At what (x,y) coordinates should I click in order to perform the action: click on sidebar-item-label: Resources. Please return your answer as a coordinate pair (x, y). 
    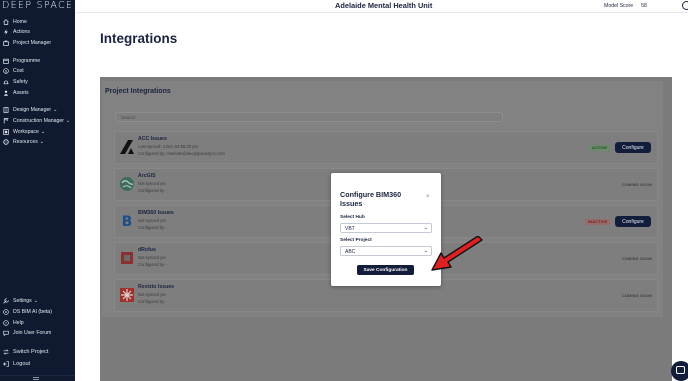
    Looking at the image, I should click on (25, 142).